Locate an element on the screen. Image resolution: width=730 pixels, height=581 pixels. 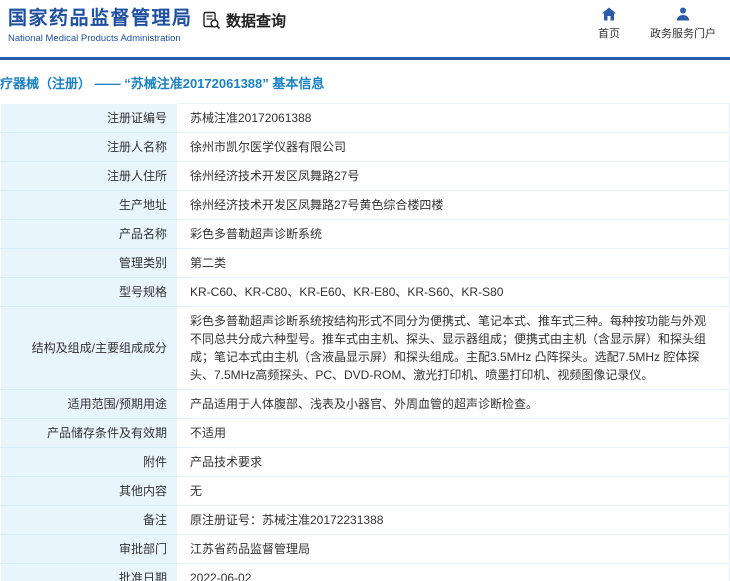
row-label: 产品名称 is located at coordinates (89, 234).